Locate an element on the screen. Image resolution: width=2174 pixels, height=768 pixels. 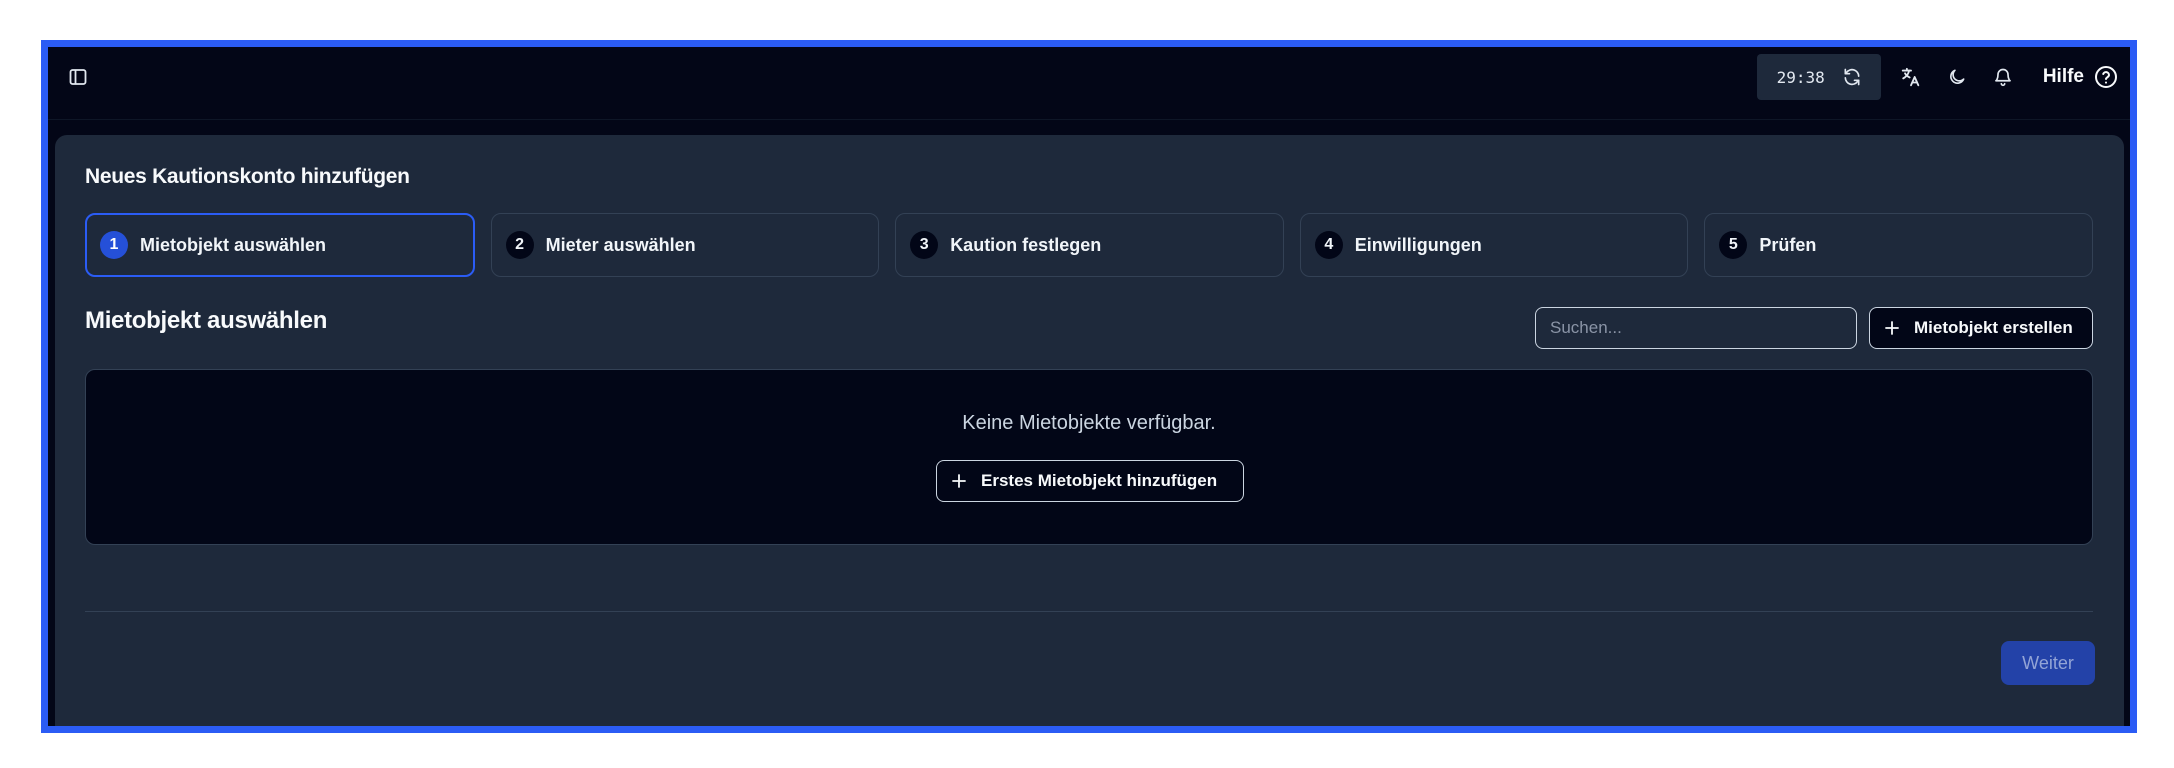
step-consents: 4 Einwilligungen is located at coordinates (1494, 245).